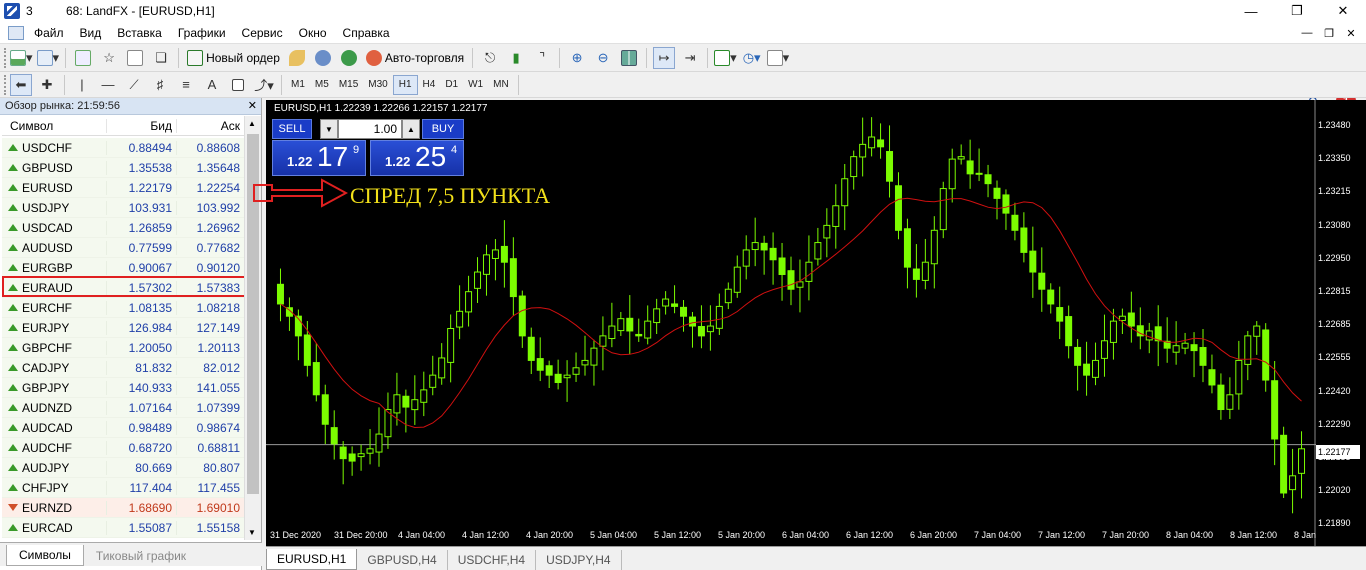 Image resolution: width=1366 pixels, height=570 pixels. What do you see at coordinates (366, 33) in the screenshot?
I see `menu-help: Справка` at bounding box center [366, 33].